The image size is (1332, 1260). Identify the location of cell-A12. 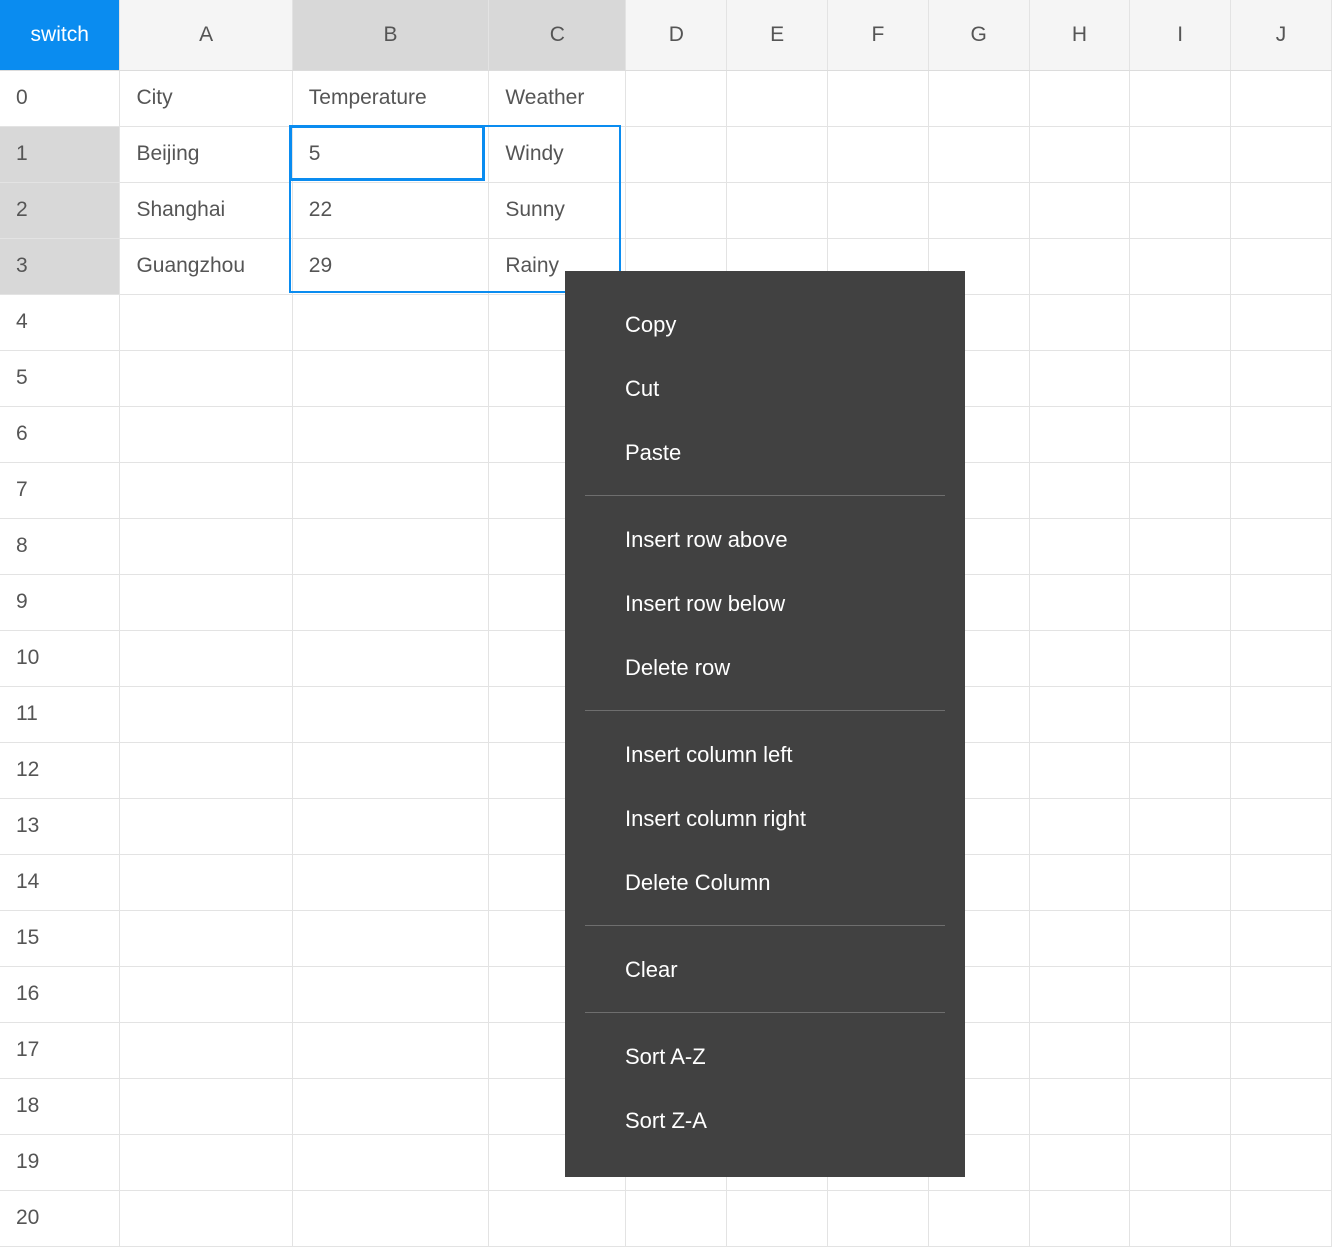
(206, 770).